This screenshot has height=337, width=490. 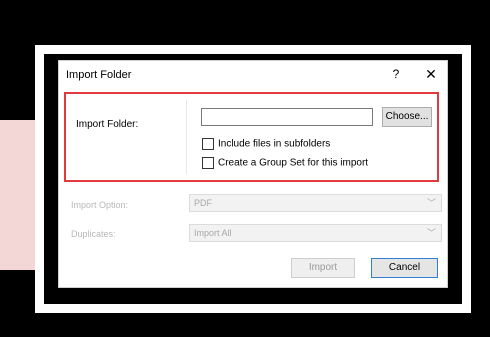 What do you see at coordinates (315, 203) in the screenshot?
I see `import-option-select: PDF ﹀` at bounding box center [315, 203].